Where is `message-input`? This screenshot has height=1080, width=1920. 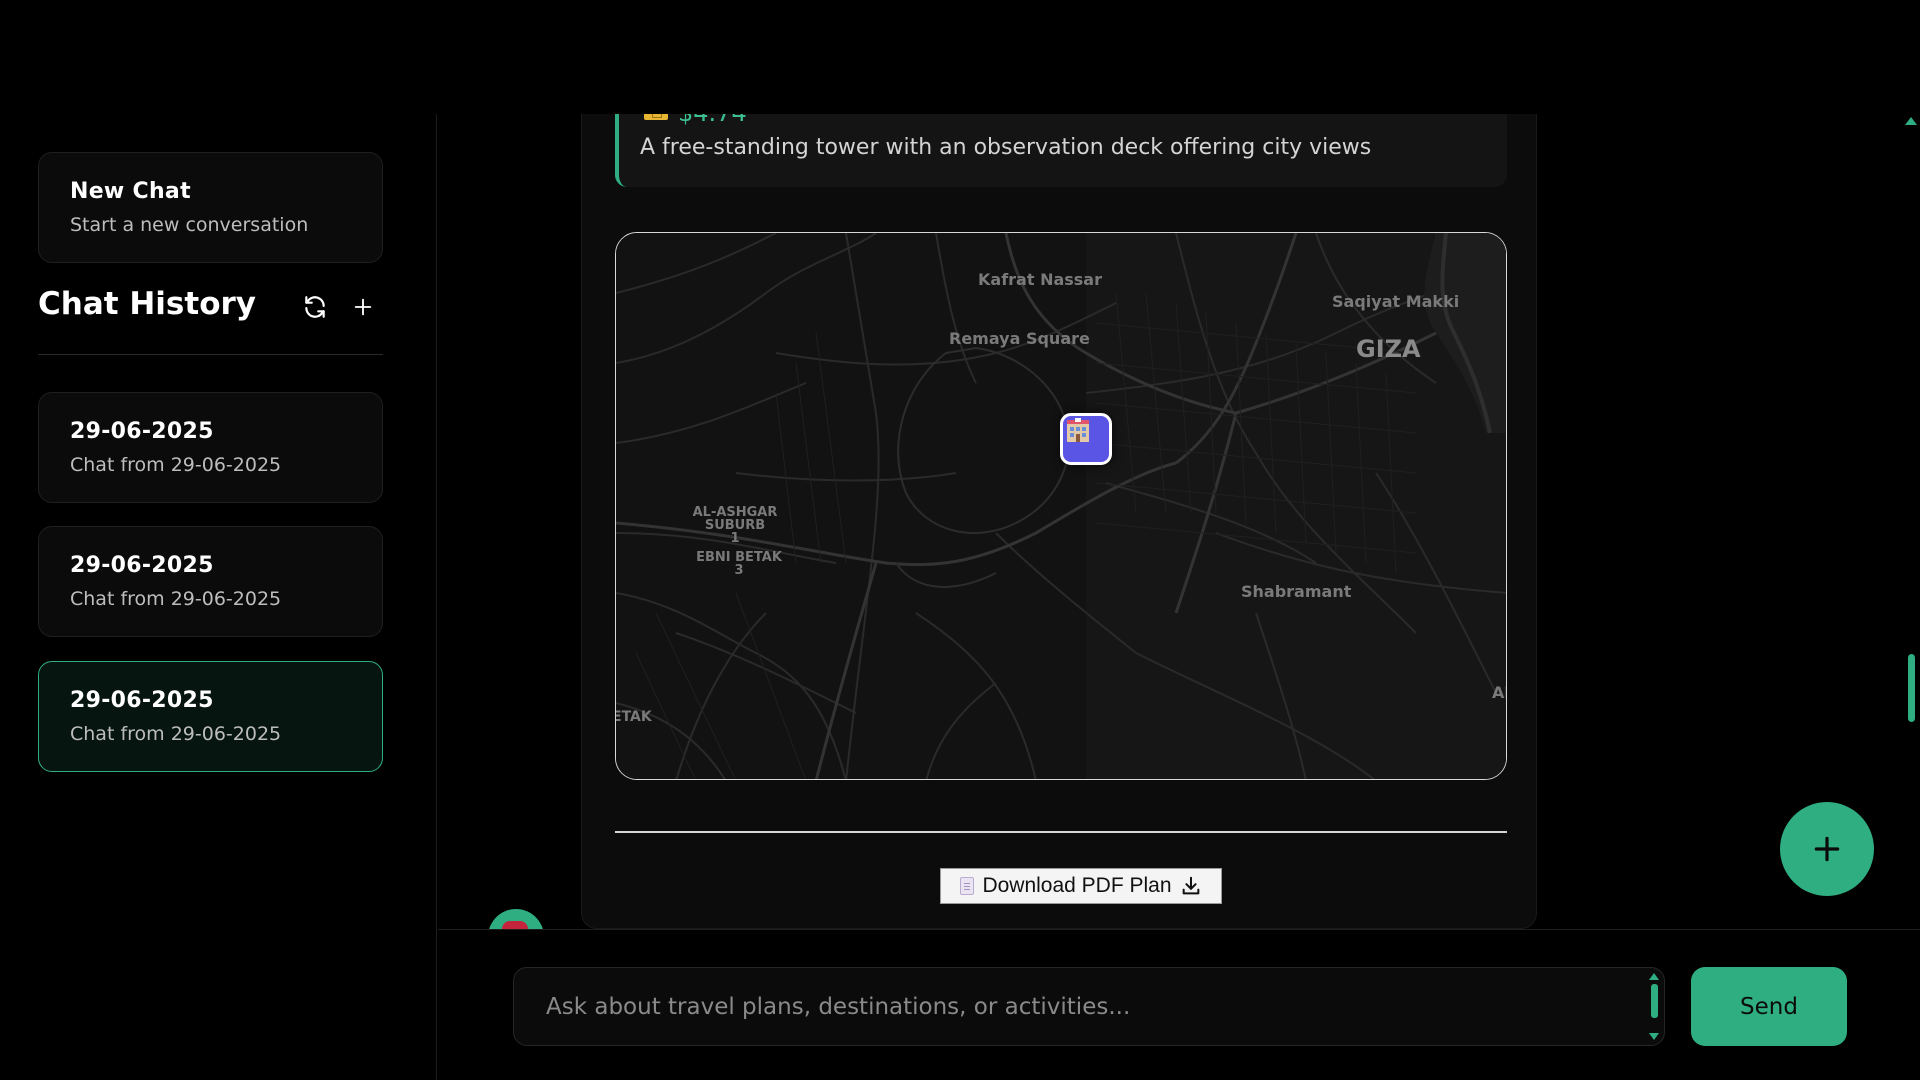 message-input is located at coordinates (1089, 1006).